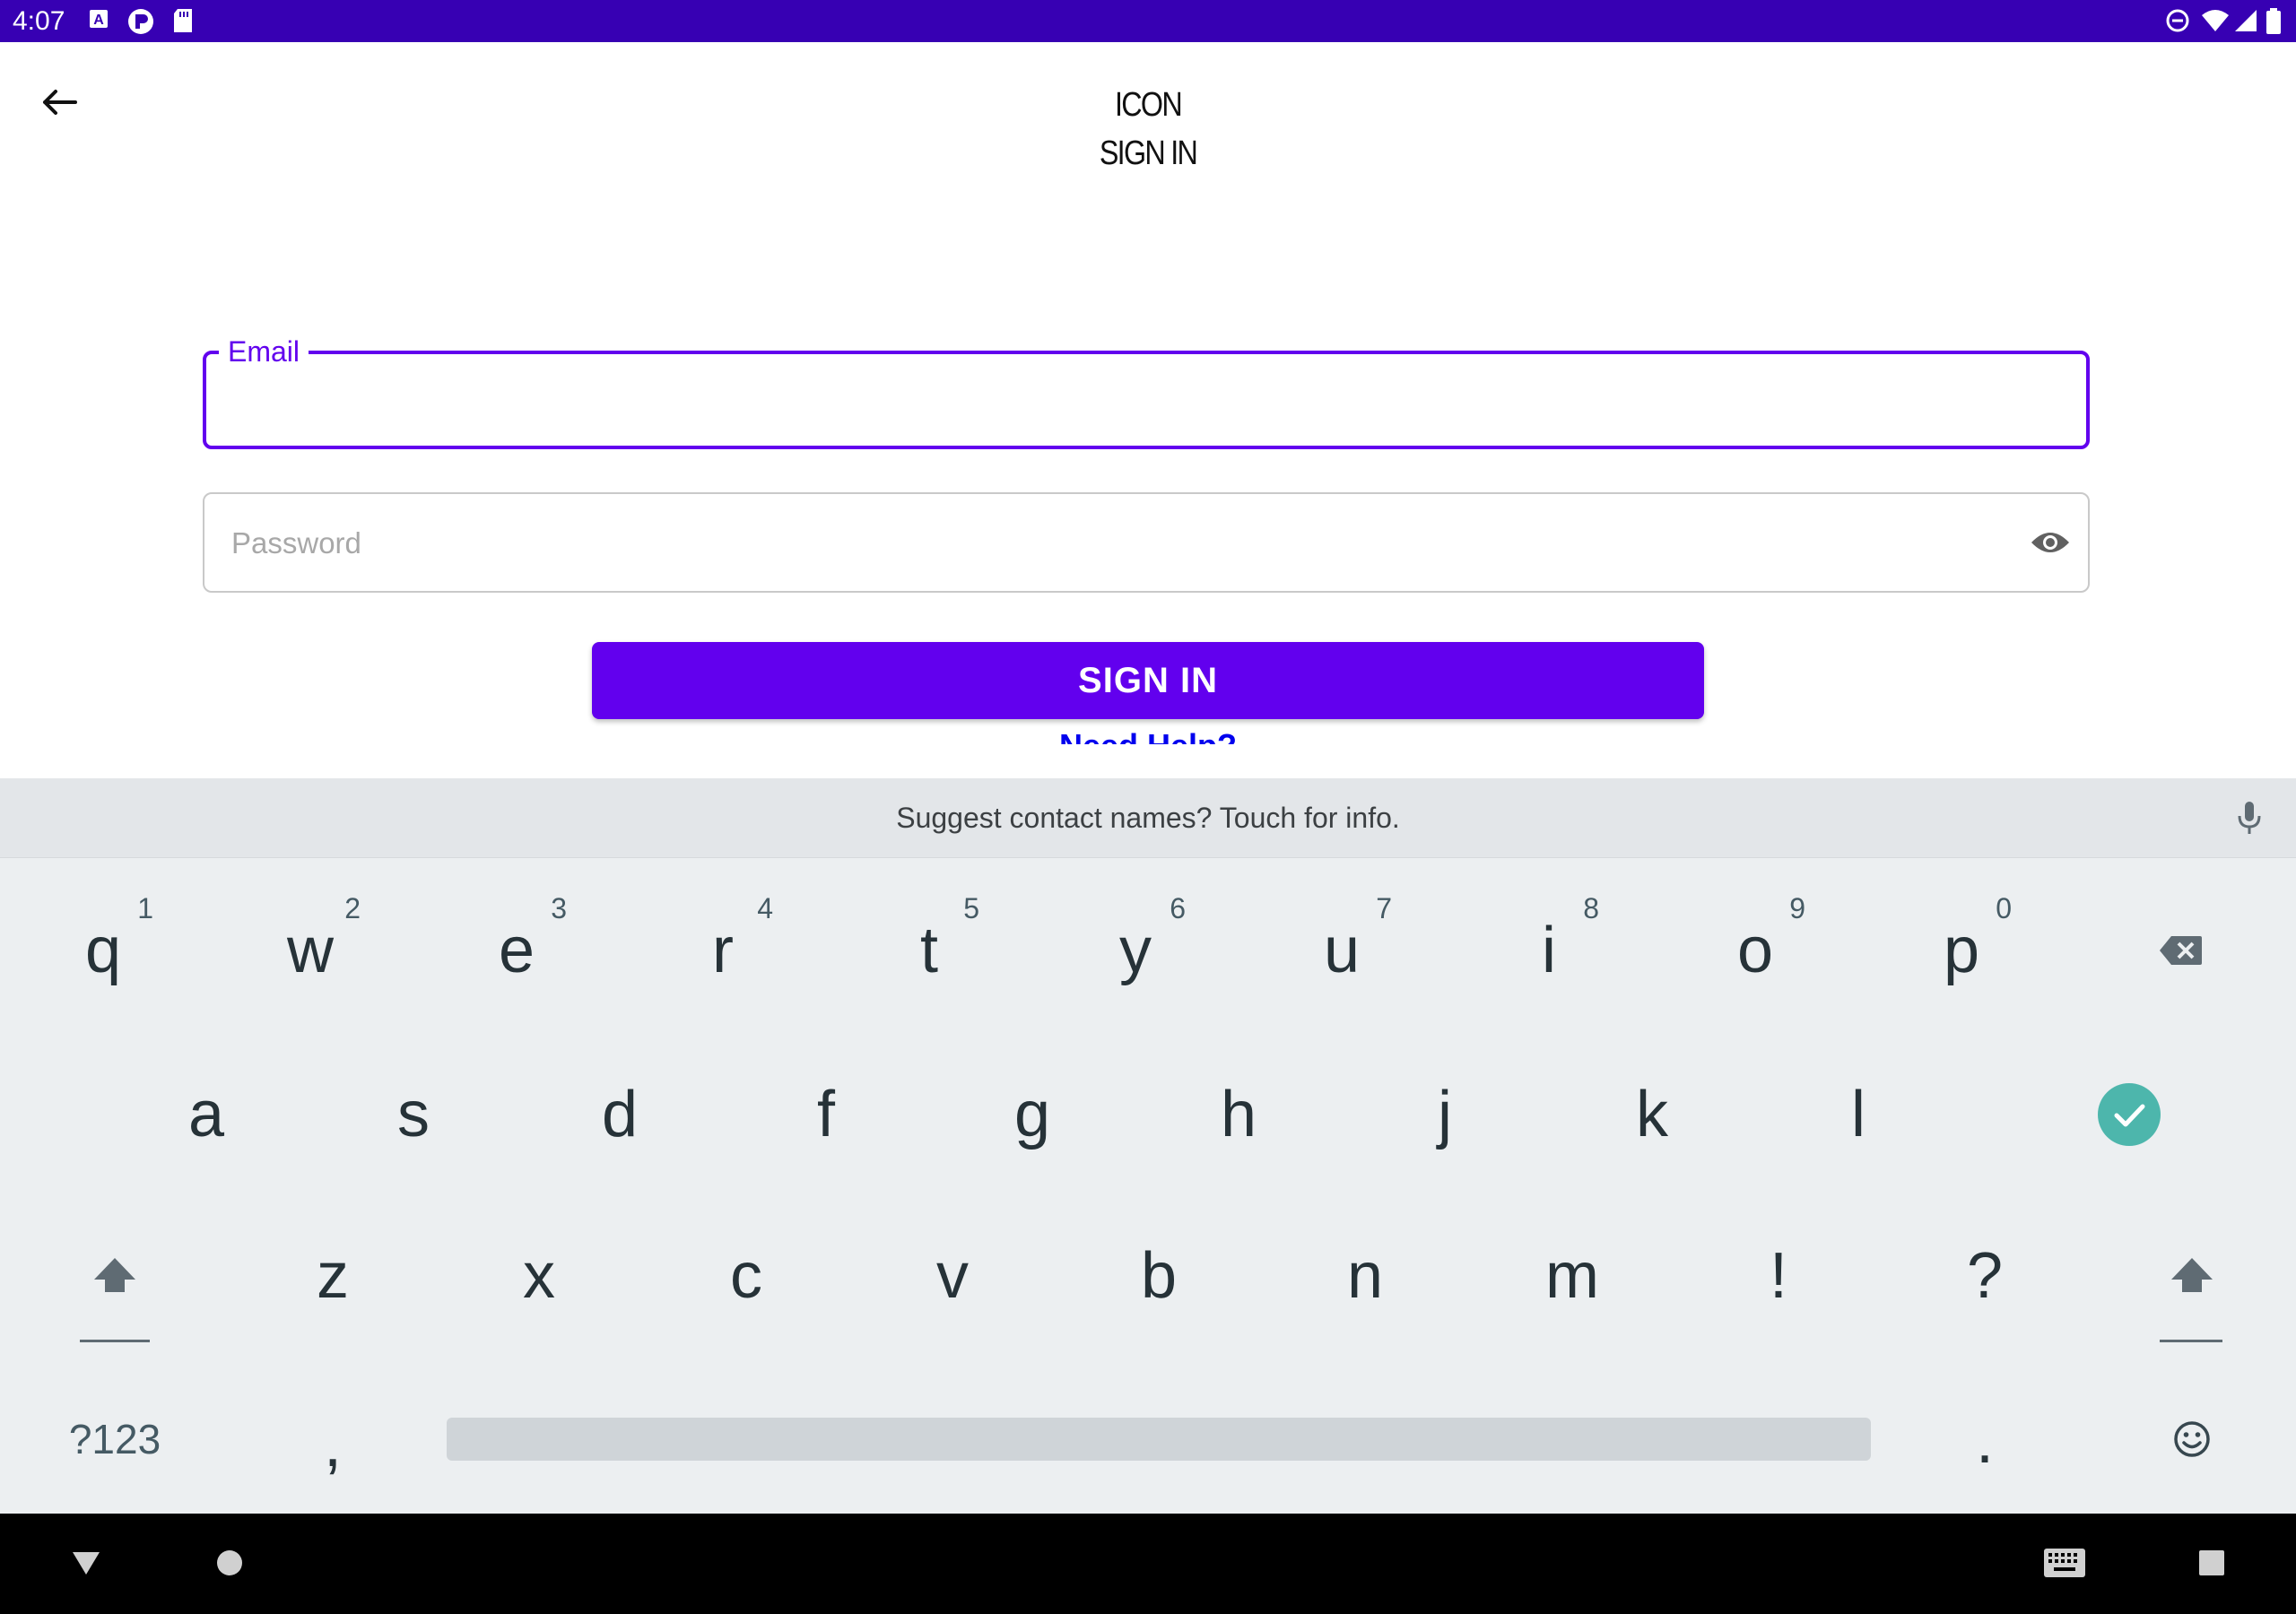  What do you see at coordinates (333, 1276) in the screenshot?
I see `key-z: z` at bounding box center [333, 1276].